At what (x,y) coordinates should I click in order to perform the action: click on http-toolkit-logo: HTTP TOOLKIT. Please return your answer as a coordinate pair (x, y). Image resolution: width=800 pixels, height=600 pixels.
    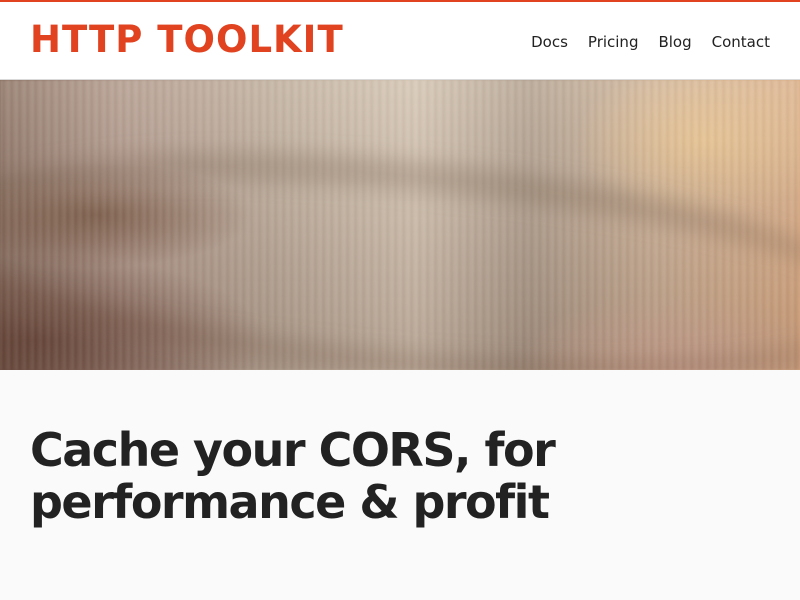
    Looking at the image, I should click on (187, 40).